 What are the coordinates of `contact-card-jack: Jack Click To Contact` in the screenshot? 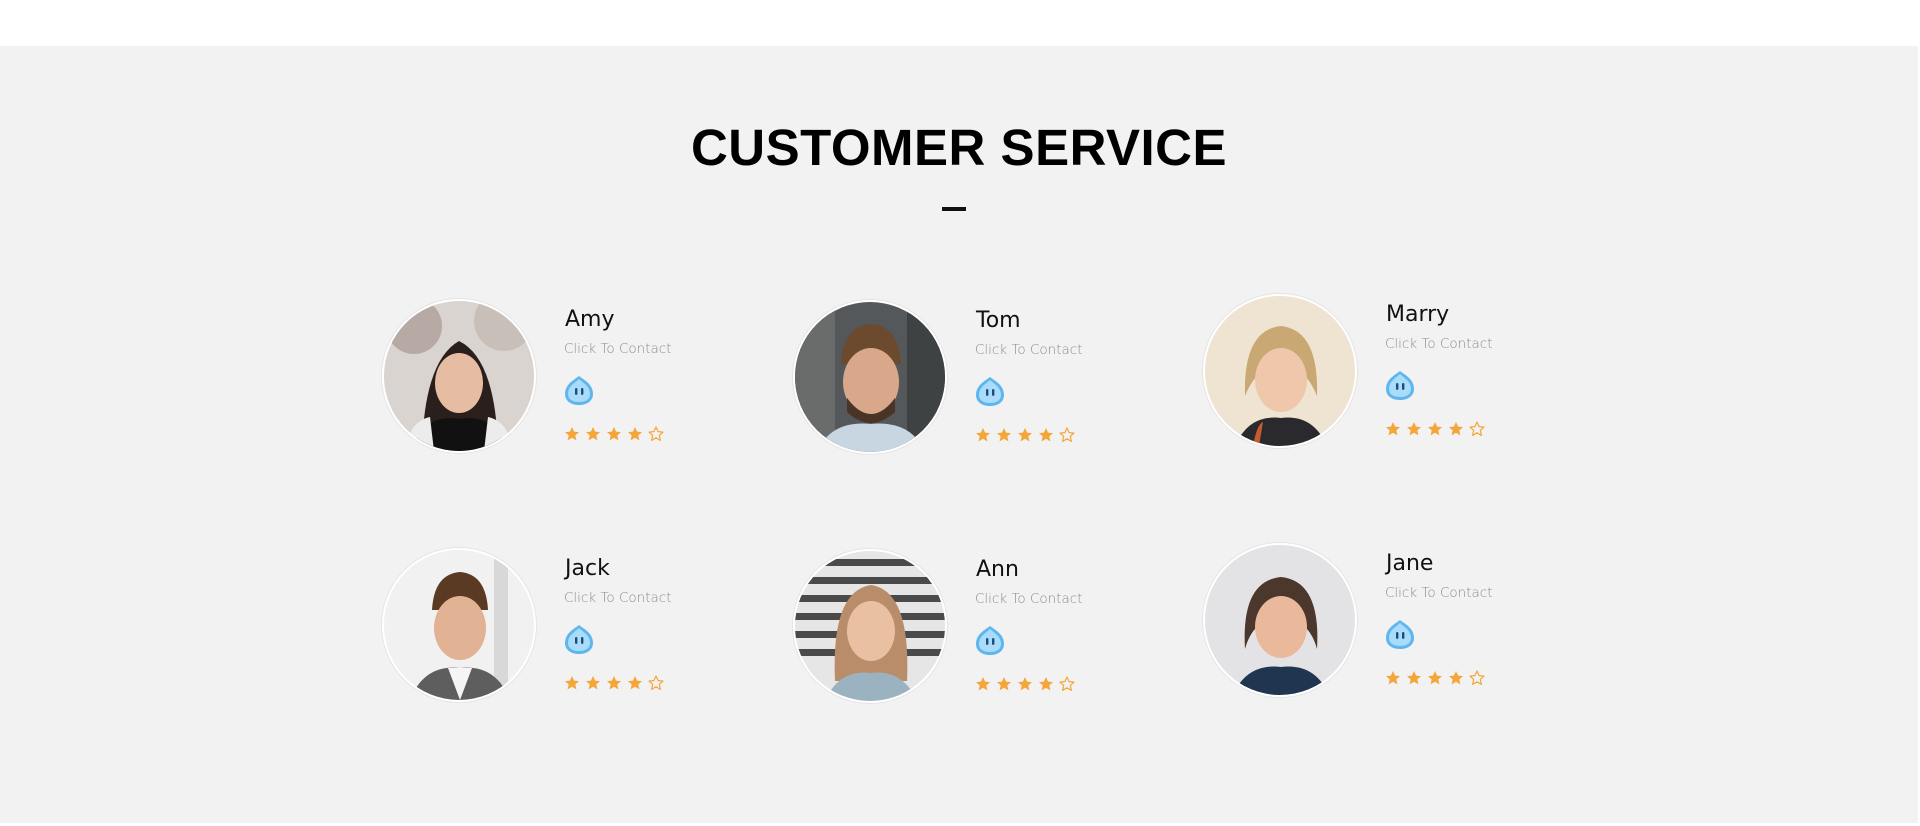 It's located at (552, 628).